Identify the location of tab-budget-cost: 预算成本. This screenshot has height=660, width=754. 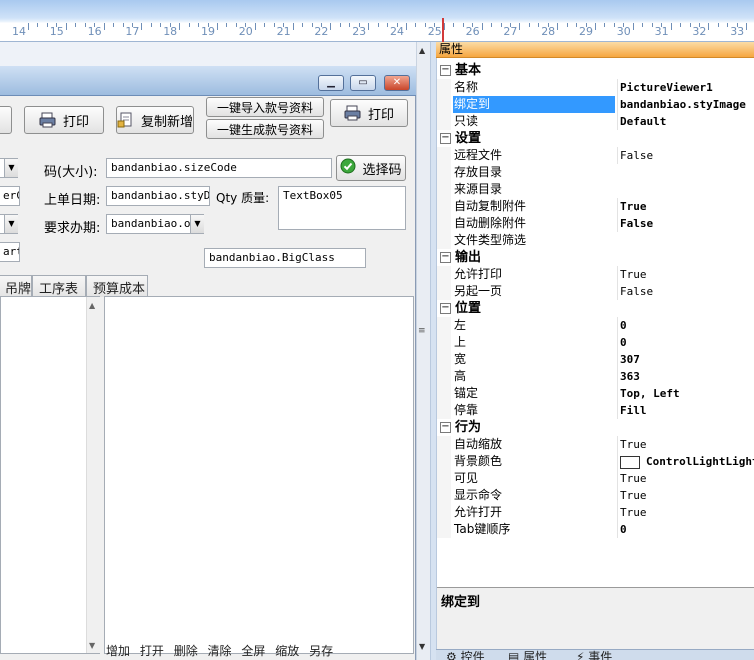
(117, 286).